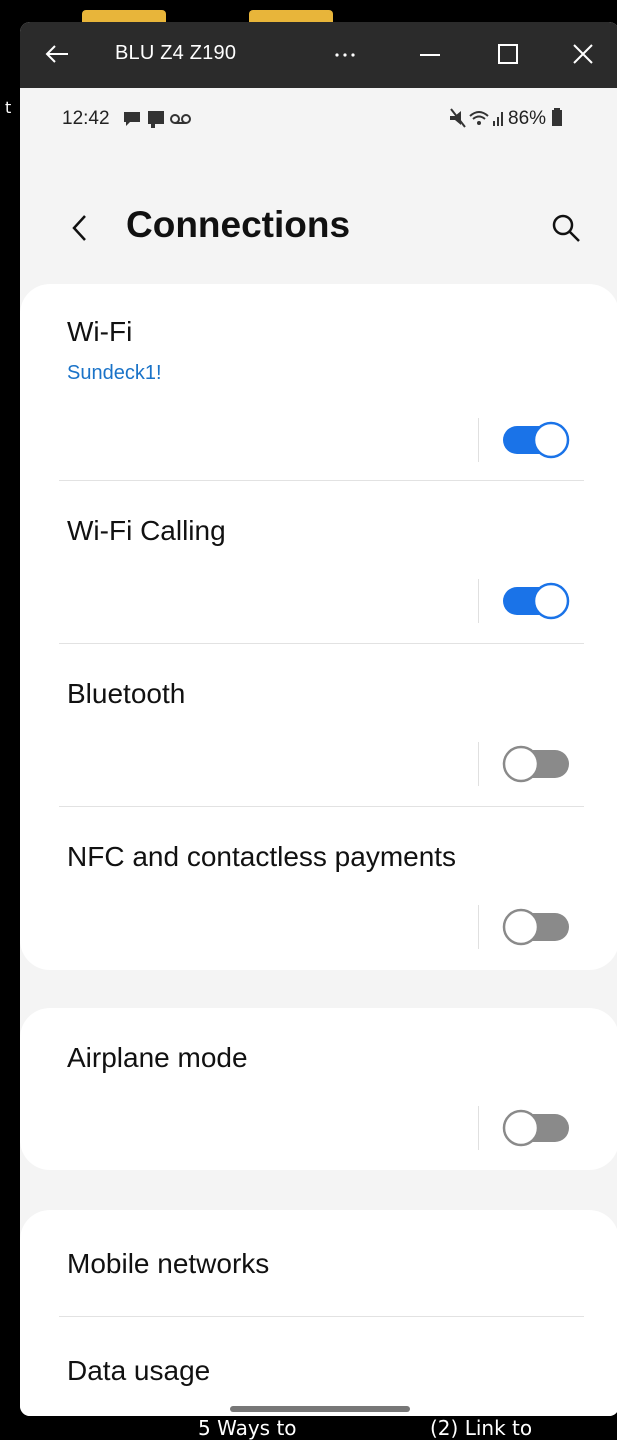 The height and width of the screenshot is (1440, 617). What do you see at coordinates (498, 119) in the screenshot?
I see `cell-signal-icon` at bounding box center [498, 119].